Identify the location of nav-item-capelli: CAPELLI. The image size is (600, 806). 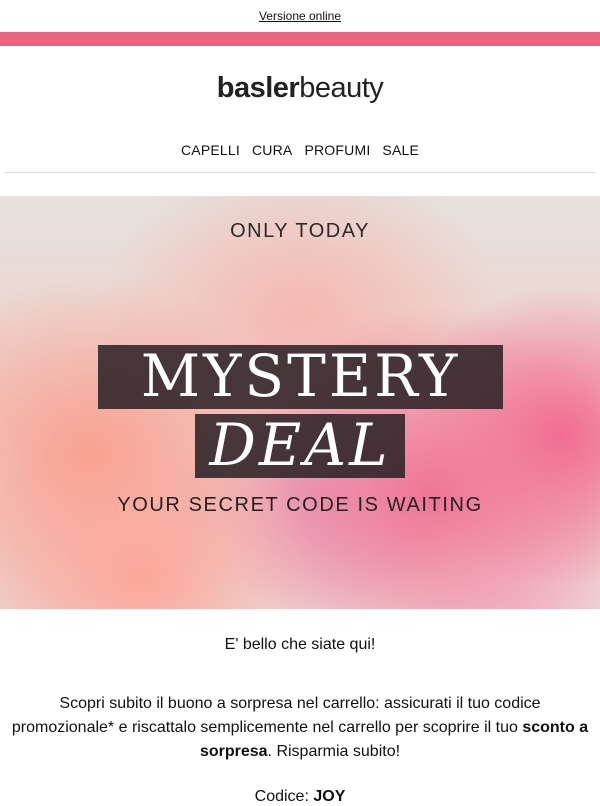
(210, 150).